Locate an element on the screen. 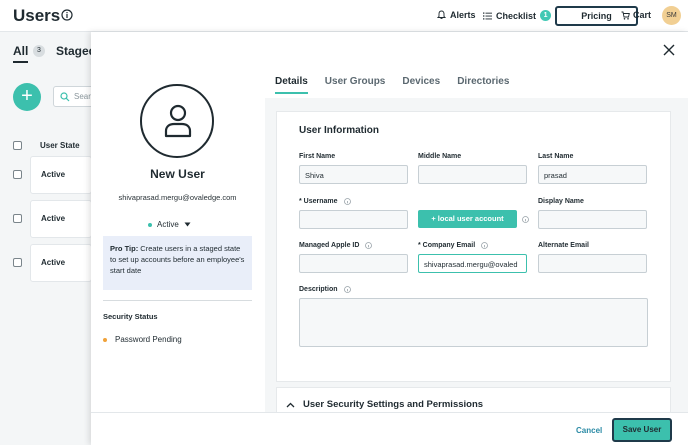 The height and width of the screenshot is (445, 688). tab-staged: Staged is located at coordinates (76, 51).